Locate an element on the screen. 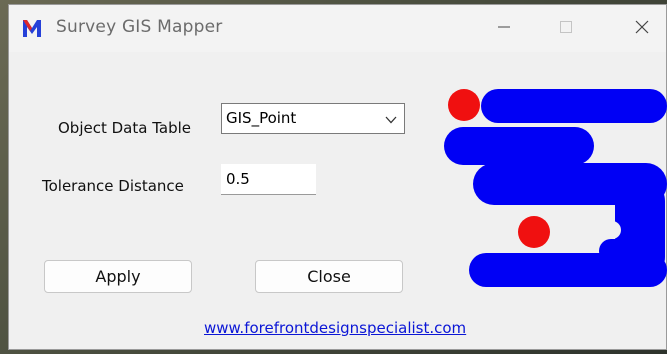 The height and width of the screenshot is (354, 667). maximize-icon is located at coordinates (566, 29).